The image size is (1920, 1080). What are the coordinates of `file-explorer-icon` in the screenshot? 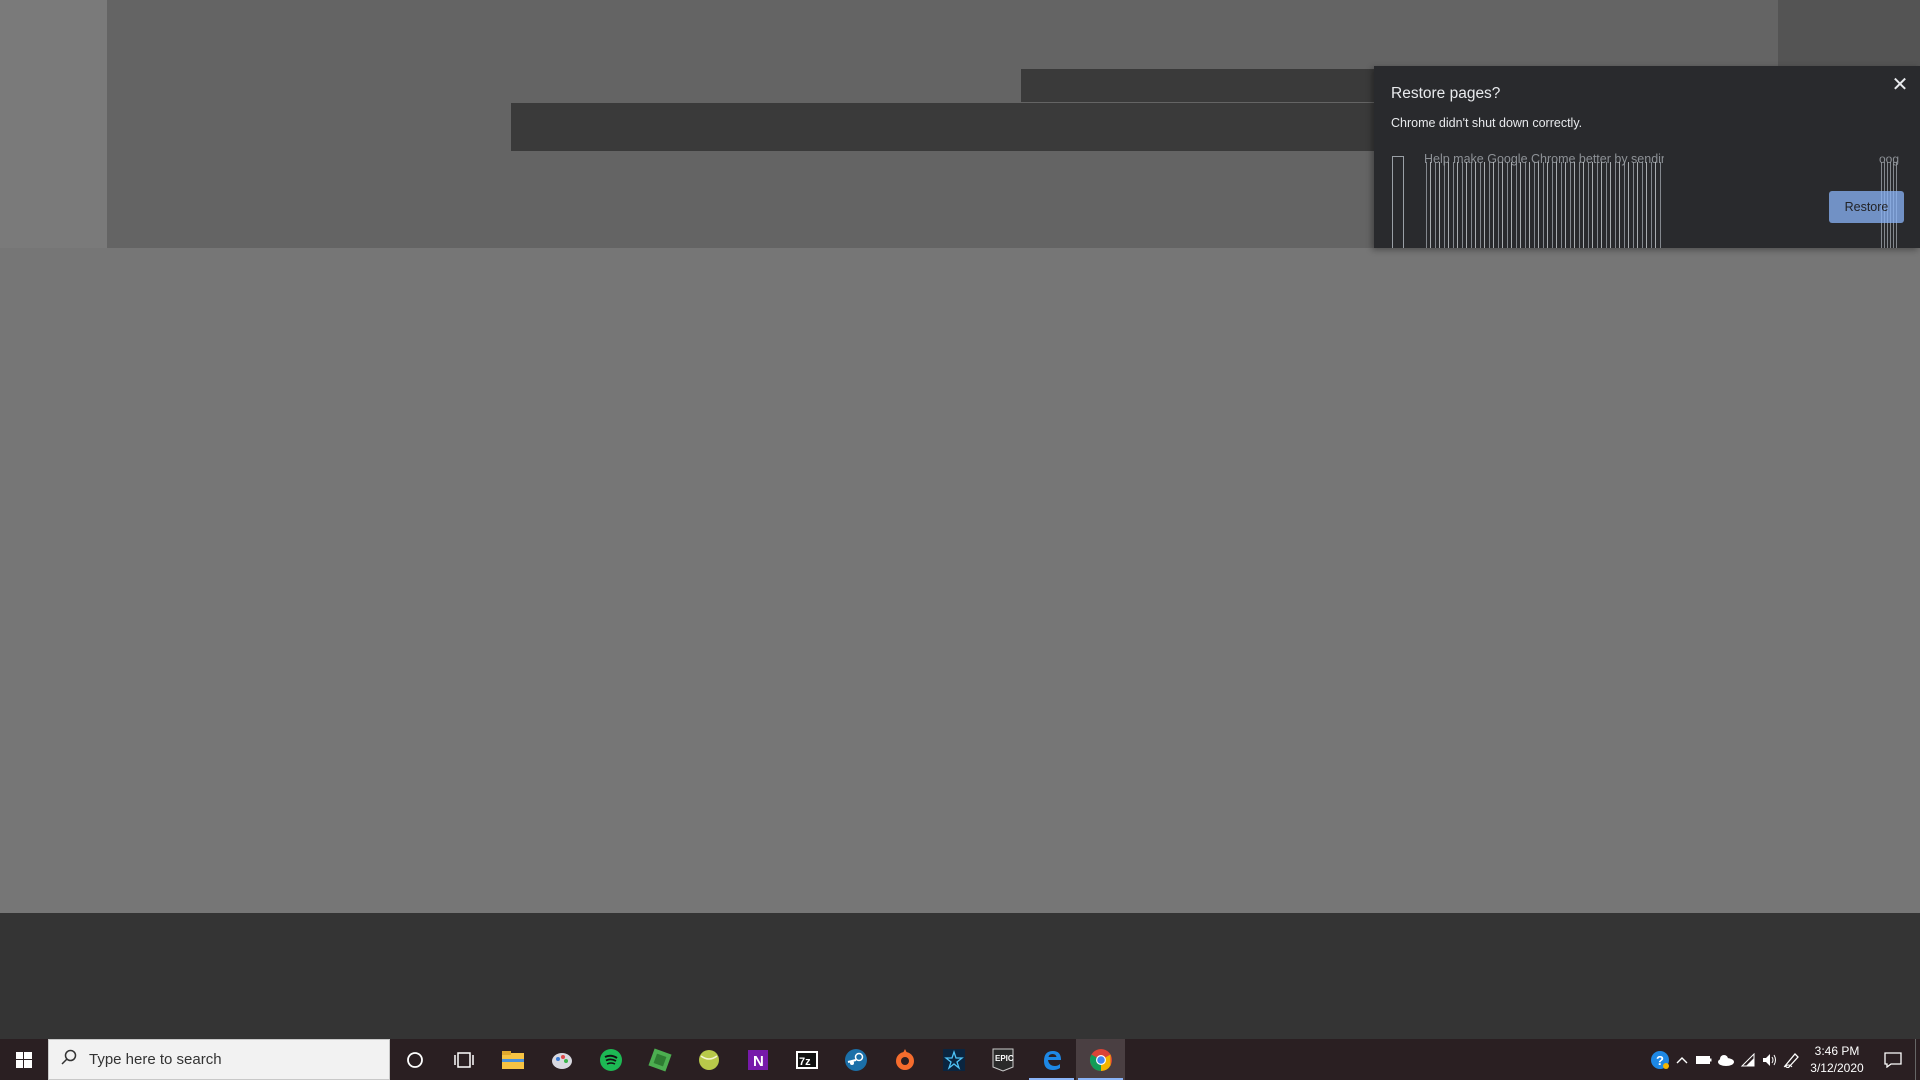 It's located at (512, 1059).